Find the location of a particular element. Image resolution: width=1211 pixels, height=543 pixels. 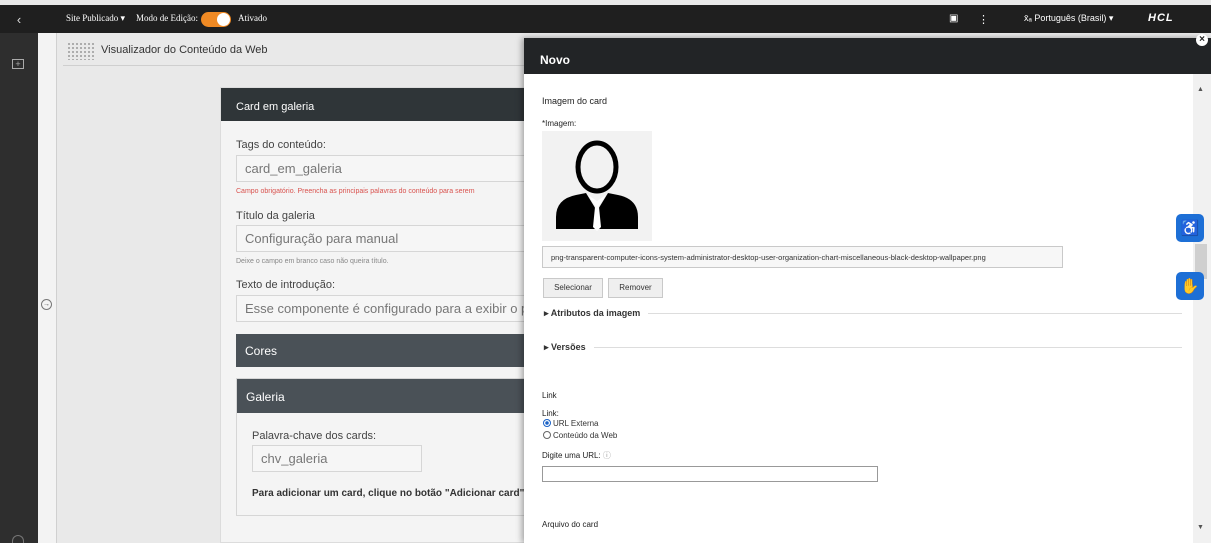

panel-title: Novo is located at coordinates (867, 56).